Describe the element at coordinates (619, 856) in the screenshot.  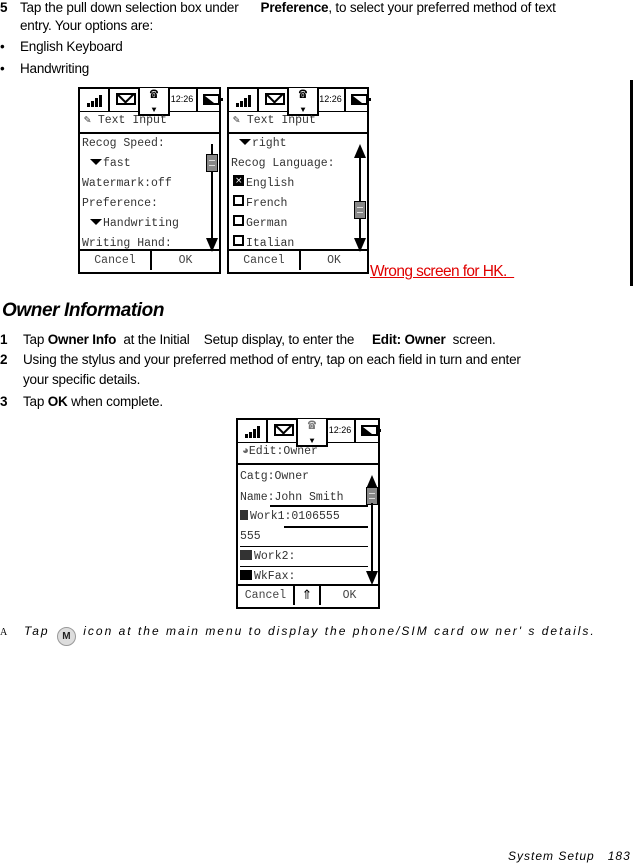
I see `page-number: 183` at that location.